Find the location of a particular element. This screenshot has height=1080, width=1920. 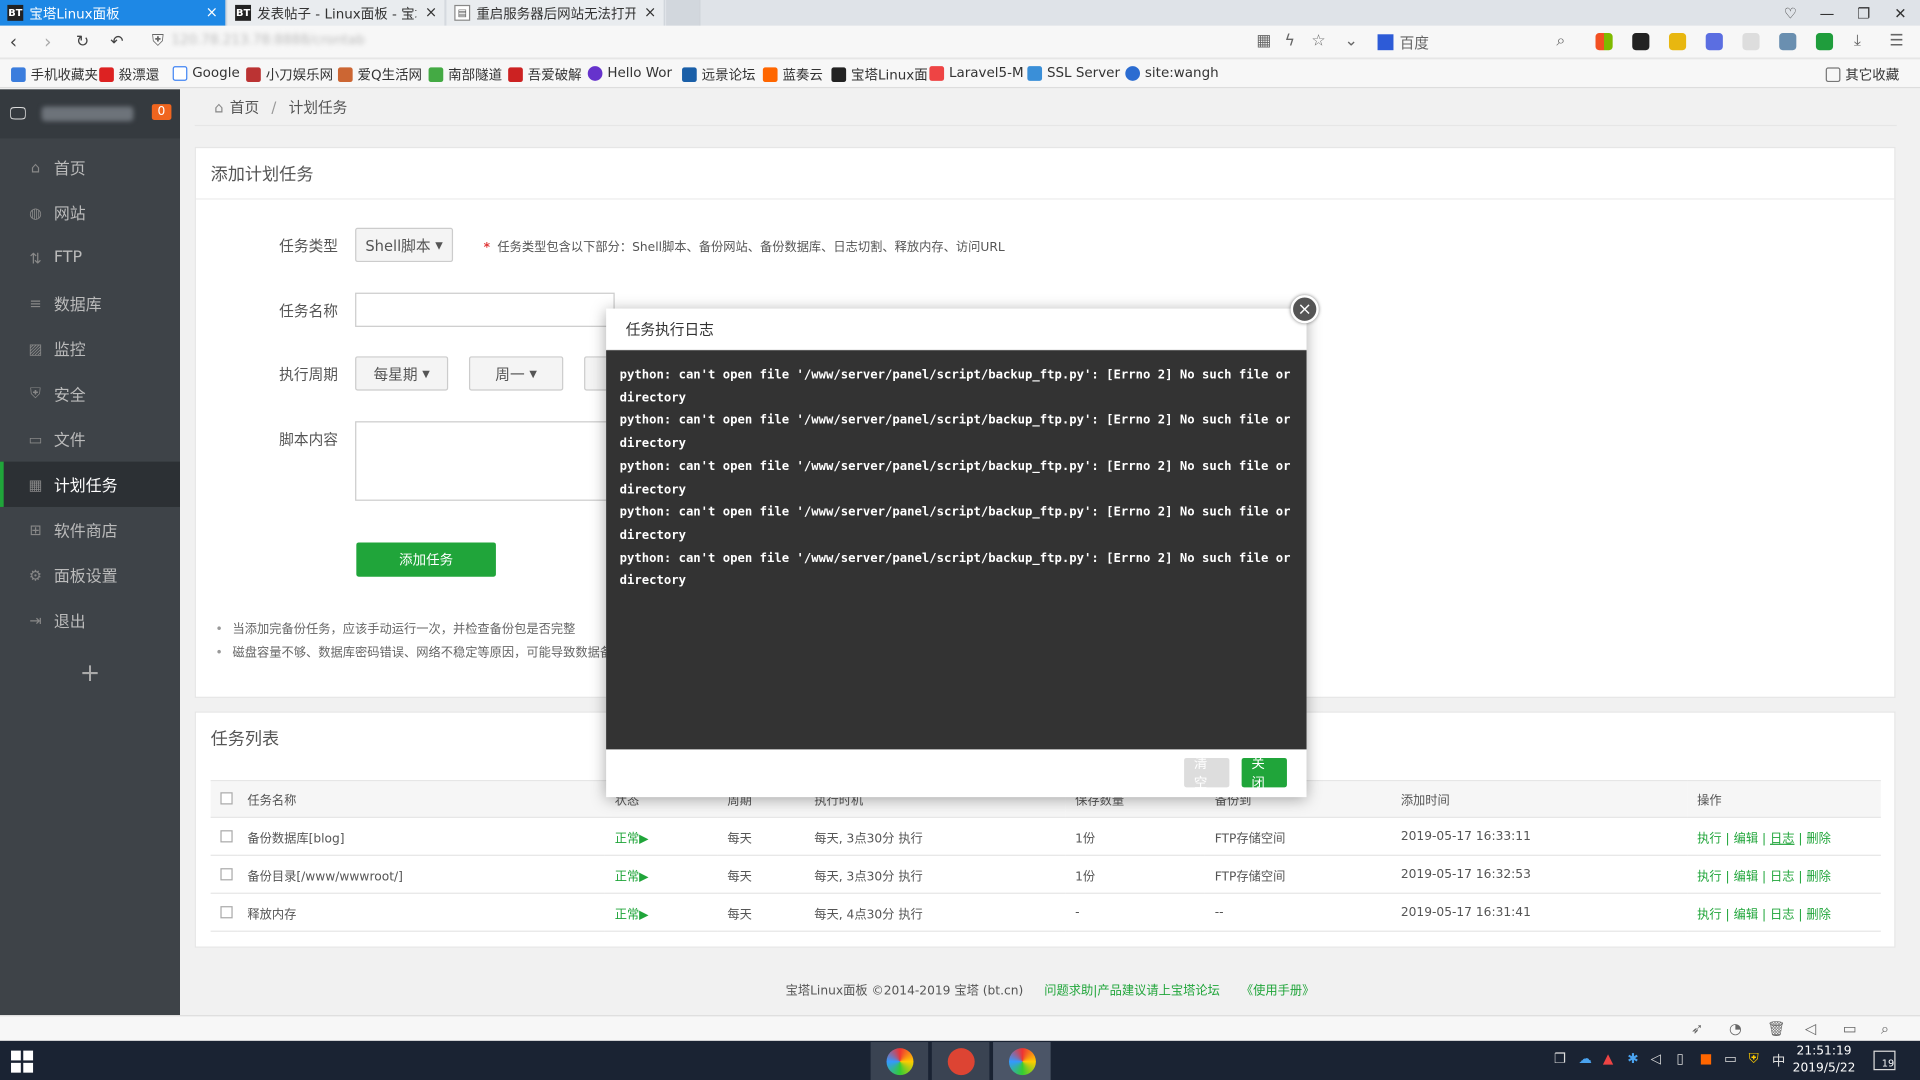

sidebar-item-store: ⊞ 软件商店 is located at coordinates (90, 529).